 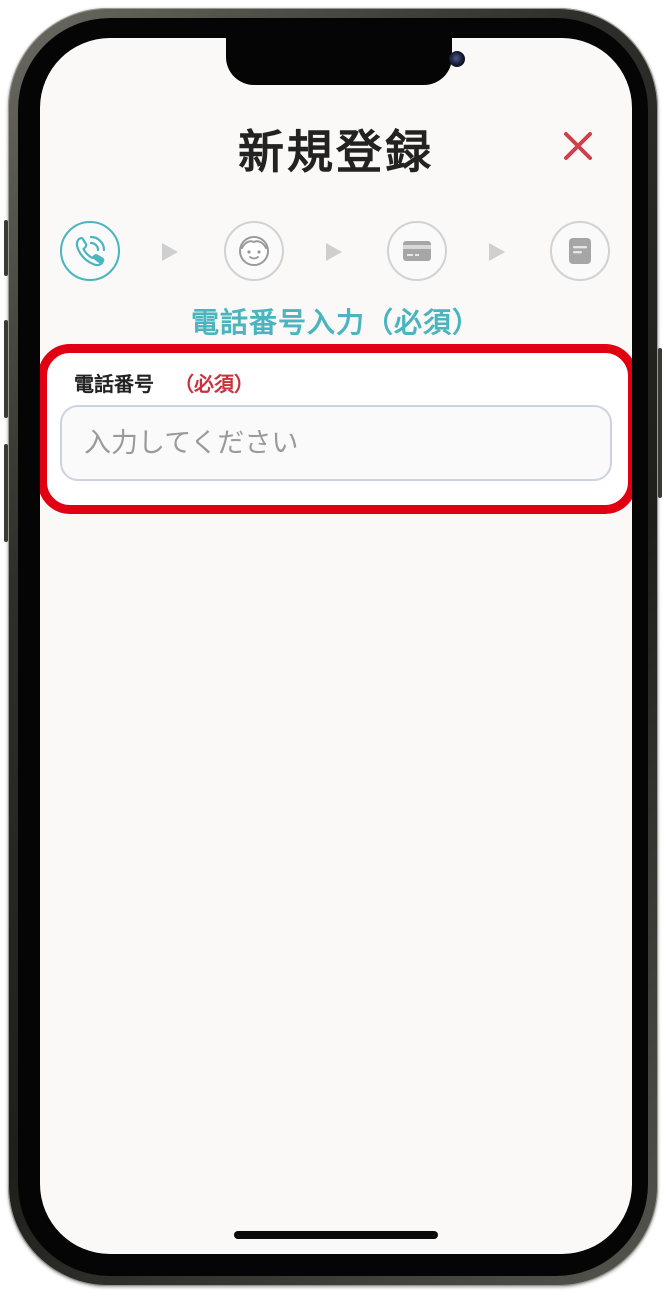 I want to click on step-indicator, so click(x=336, y=253).